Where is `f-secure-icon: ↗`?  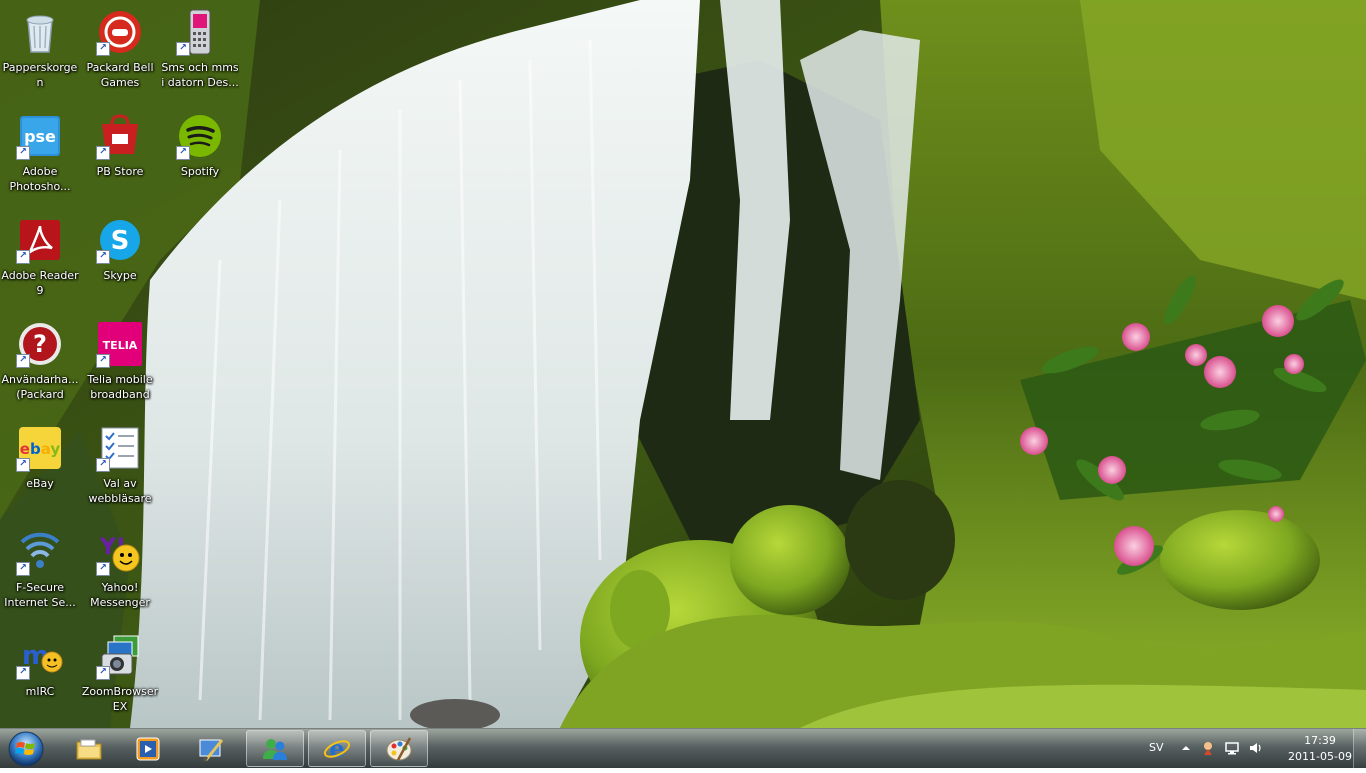 f-secure-icon: ↗ is located at coordinates (40, 552).